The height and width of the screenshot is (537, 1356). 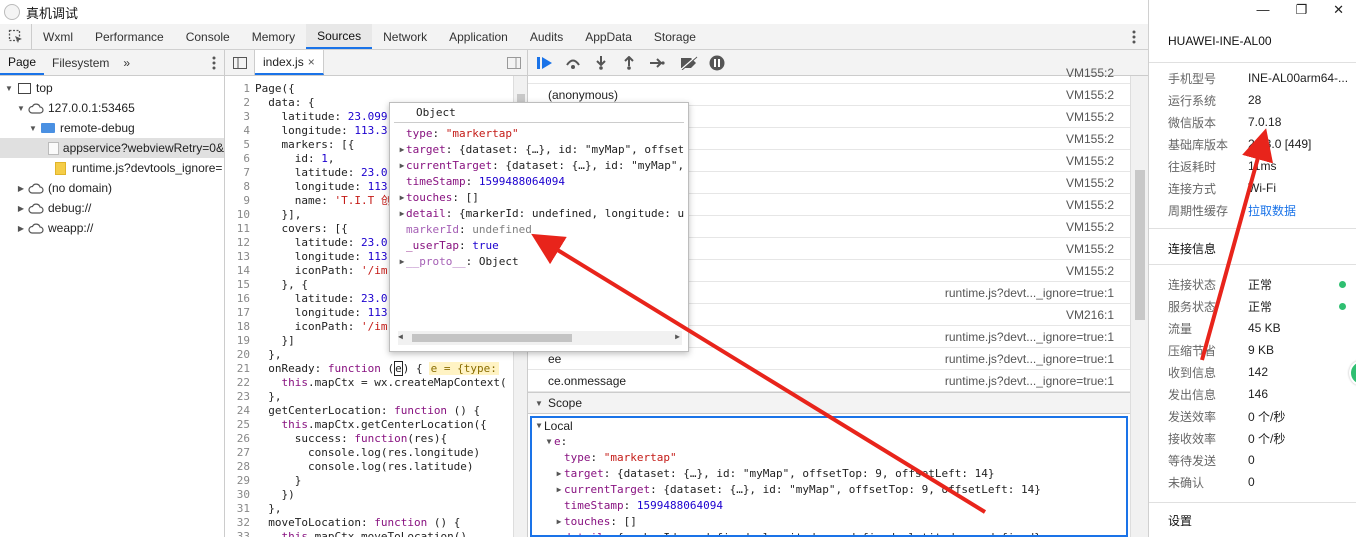 What do you see at coordinates (126, 62) in the screenshot?
I see `more-tabs-button: »` at bounding box center [126, 62].